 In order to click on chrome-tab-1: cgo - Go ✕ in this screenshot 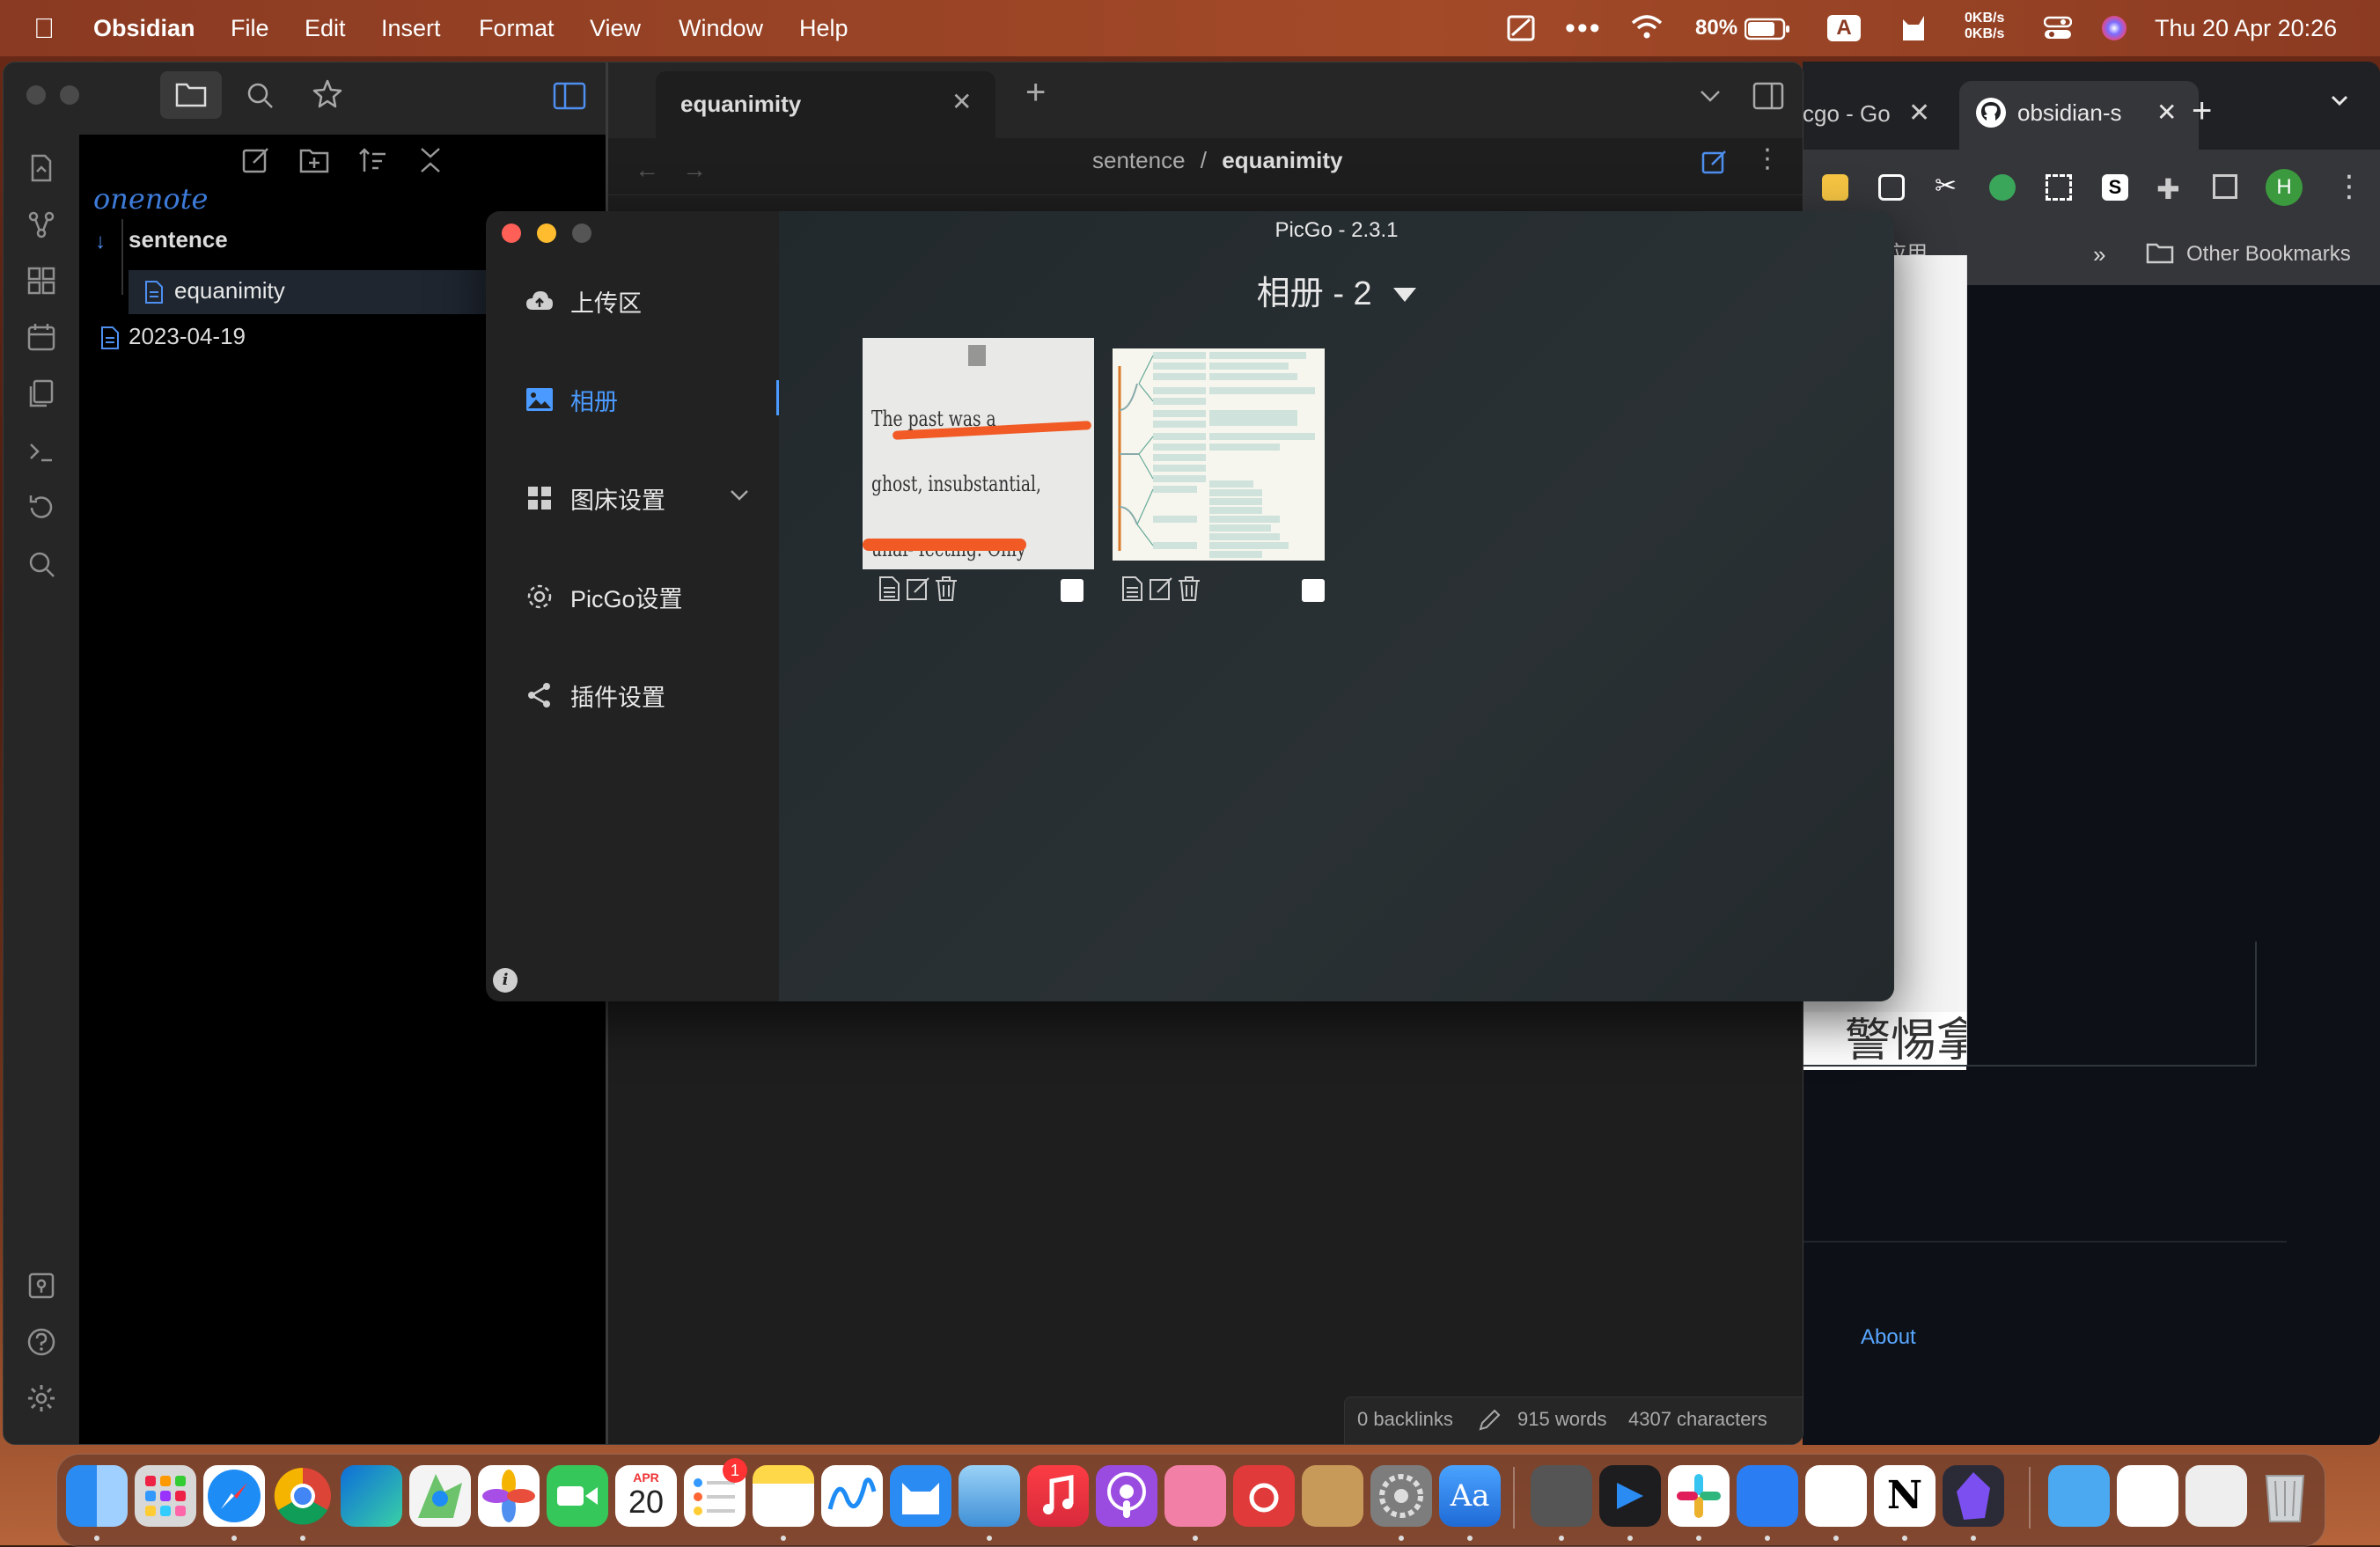, I will do `click(1874, 113)`.